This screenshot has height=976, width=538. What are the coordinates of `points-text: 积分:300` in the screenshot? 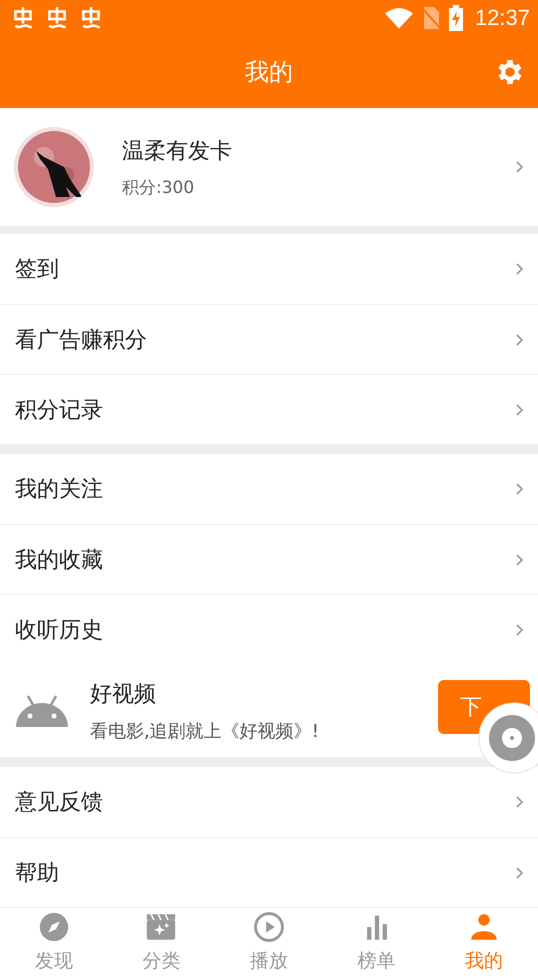 It's located at (159, 187).